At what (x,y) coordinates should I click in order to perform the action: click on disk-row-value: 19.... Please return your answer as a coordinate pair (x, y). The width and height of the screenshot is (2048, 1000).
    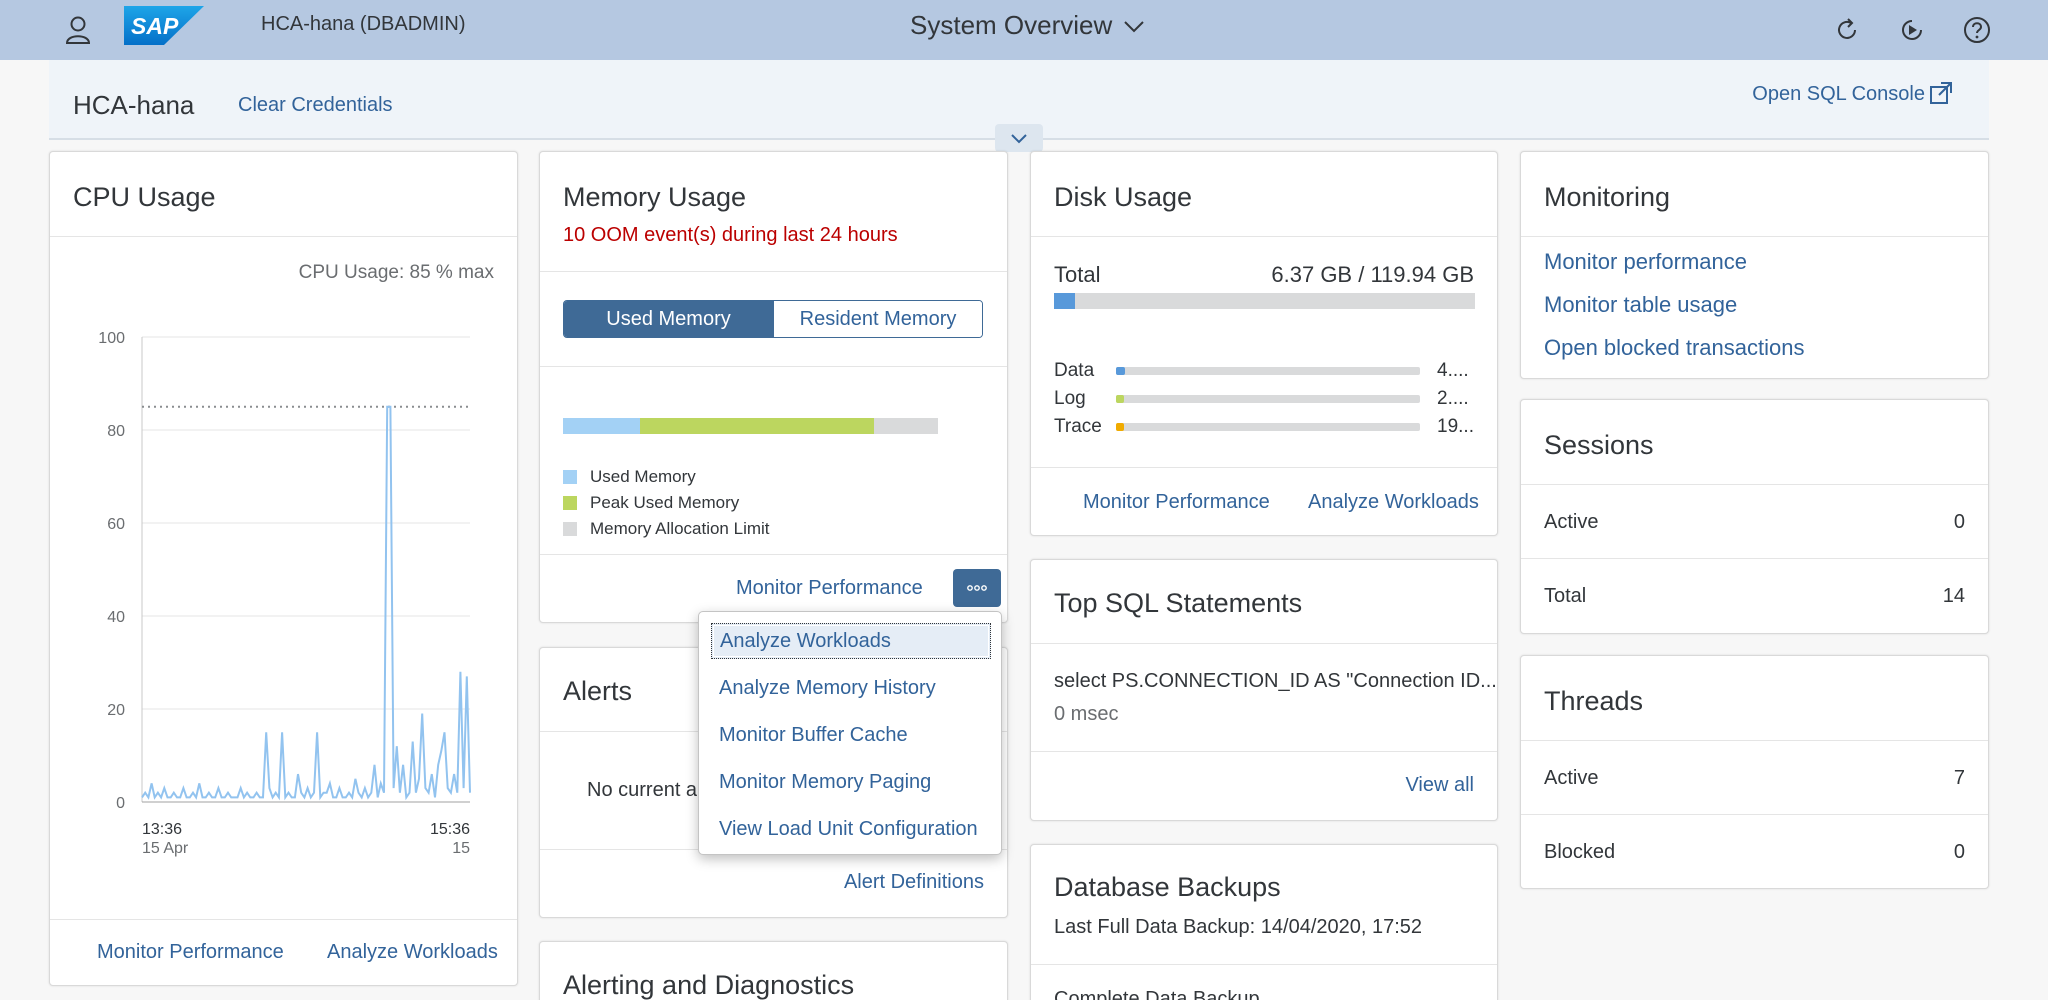
    Looking at the image, I should click on (1455, 426).